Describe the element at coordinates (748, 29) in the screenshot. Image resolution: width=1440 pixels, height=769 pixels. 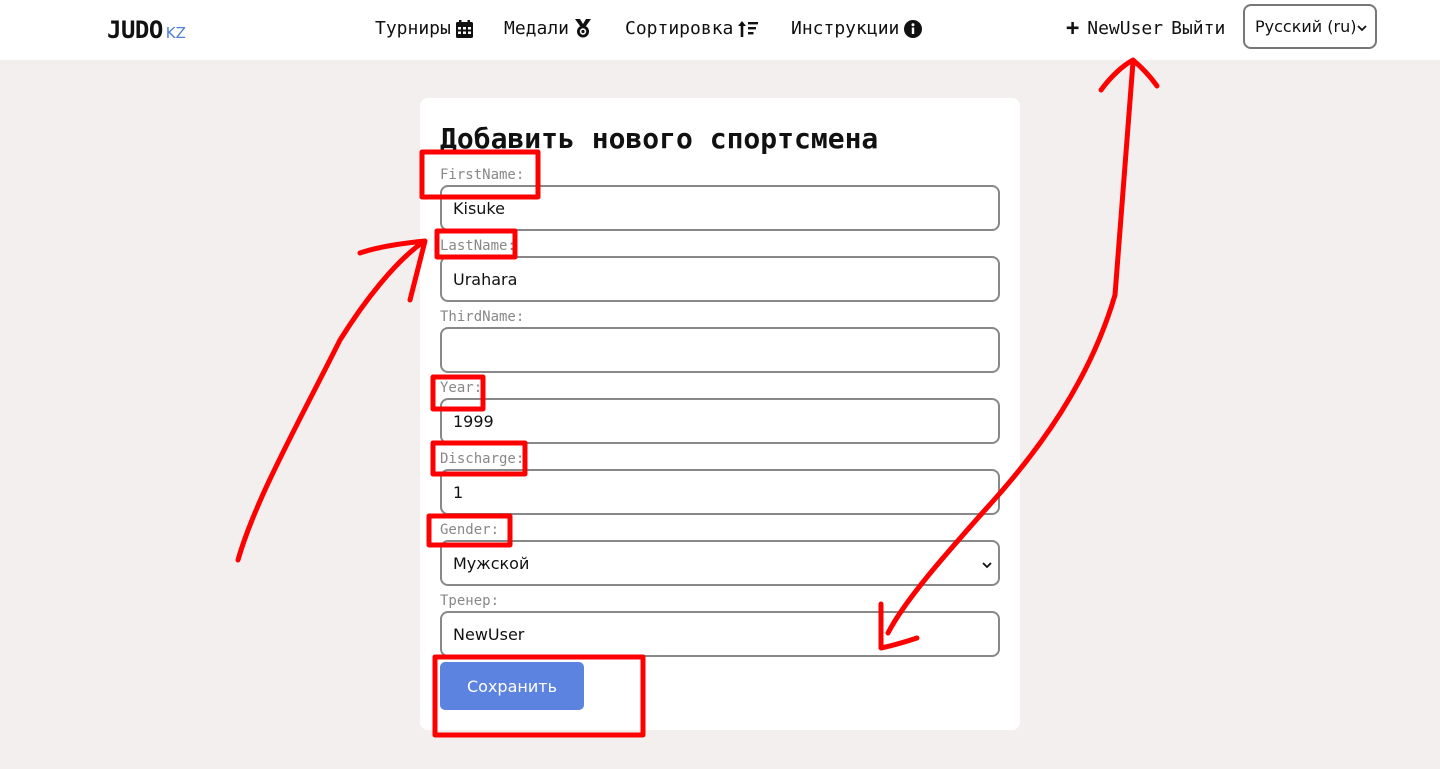
I see `sort-amount-icon` at that location.